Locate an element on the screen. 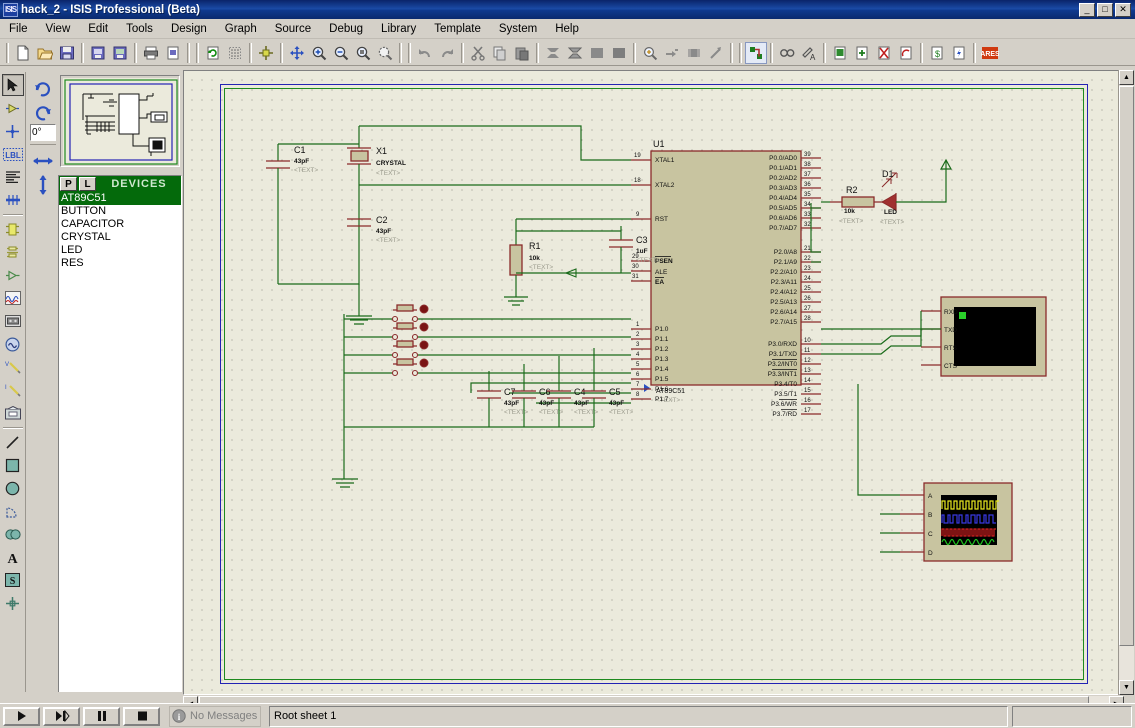 The height and width of the screenshot is (728, 1135). voltage-probe-mode-icon: V is located at coordinates (13, 367).